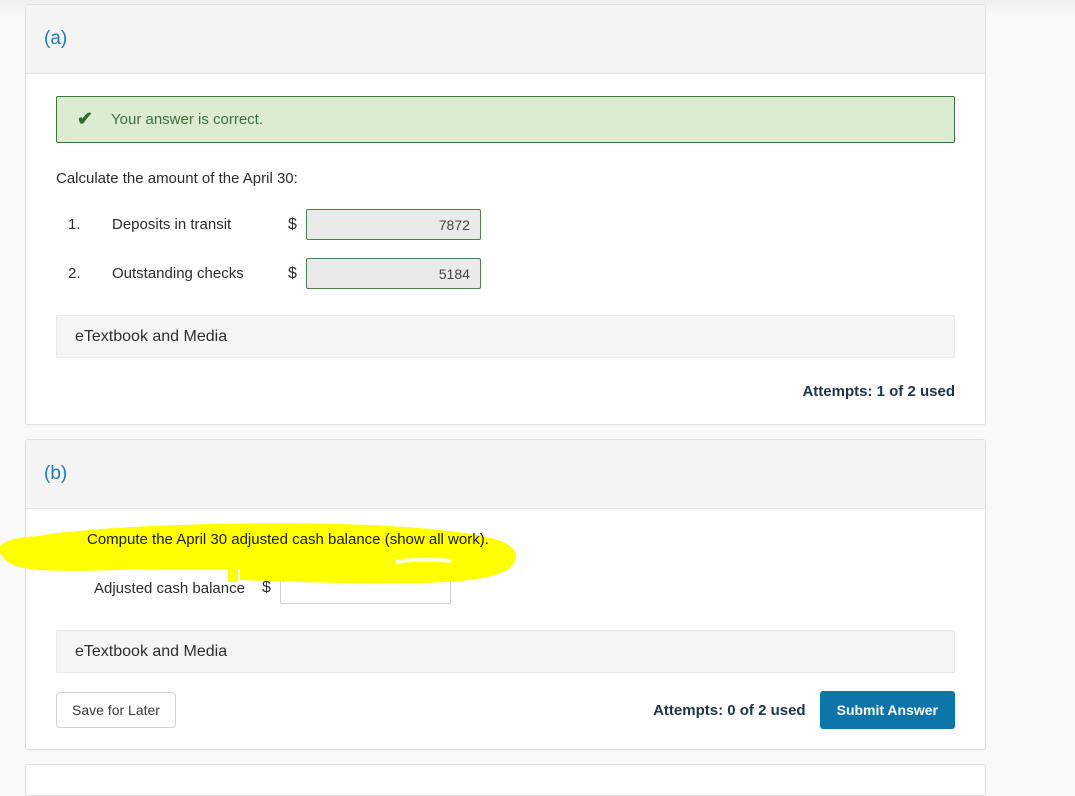  Describe the element at coordinates (393, 224) in the screenshot. I see `deposits-in-transit-input` at that location.